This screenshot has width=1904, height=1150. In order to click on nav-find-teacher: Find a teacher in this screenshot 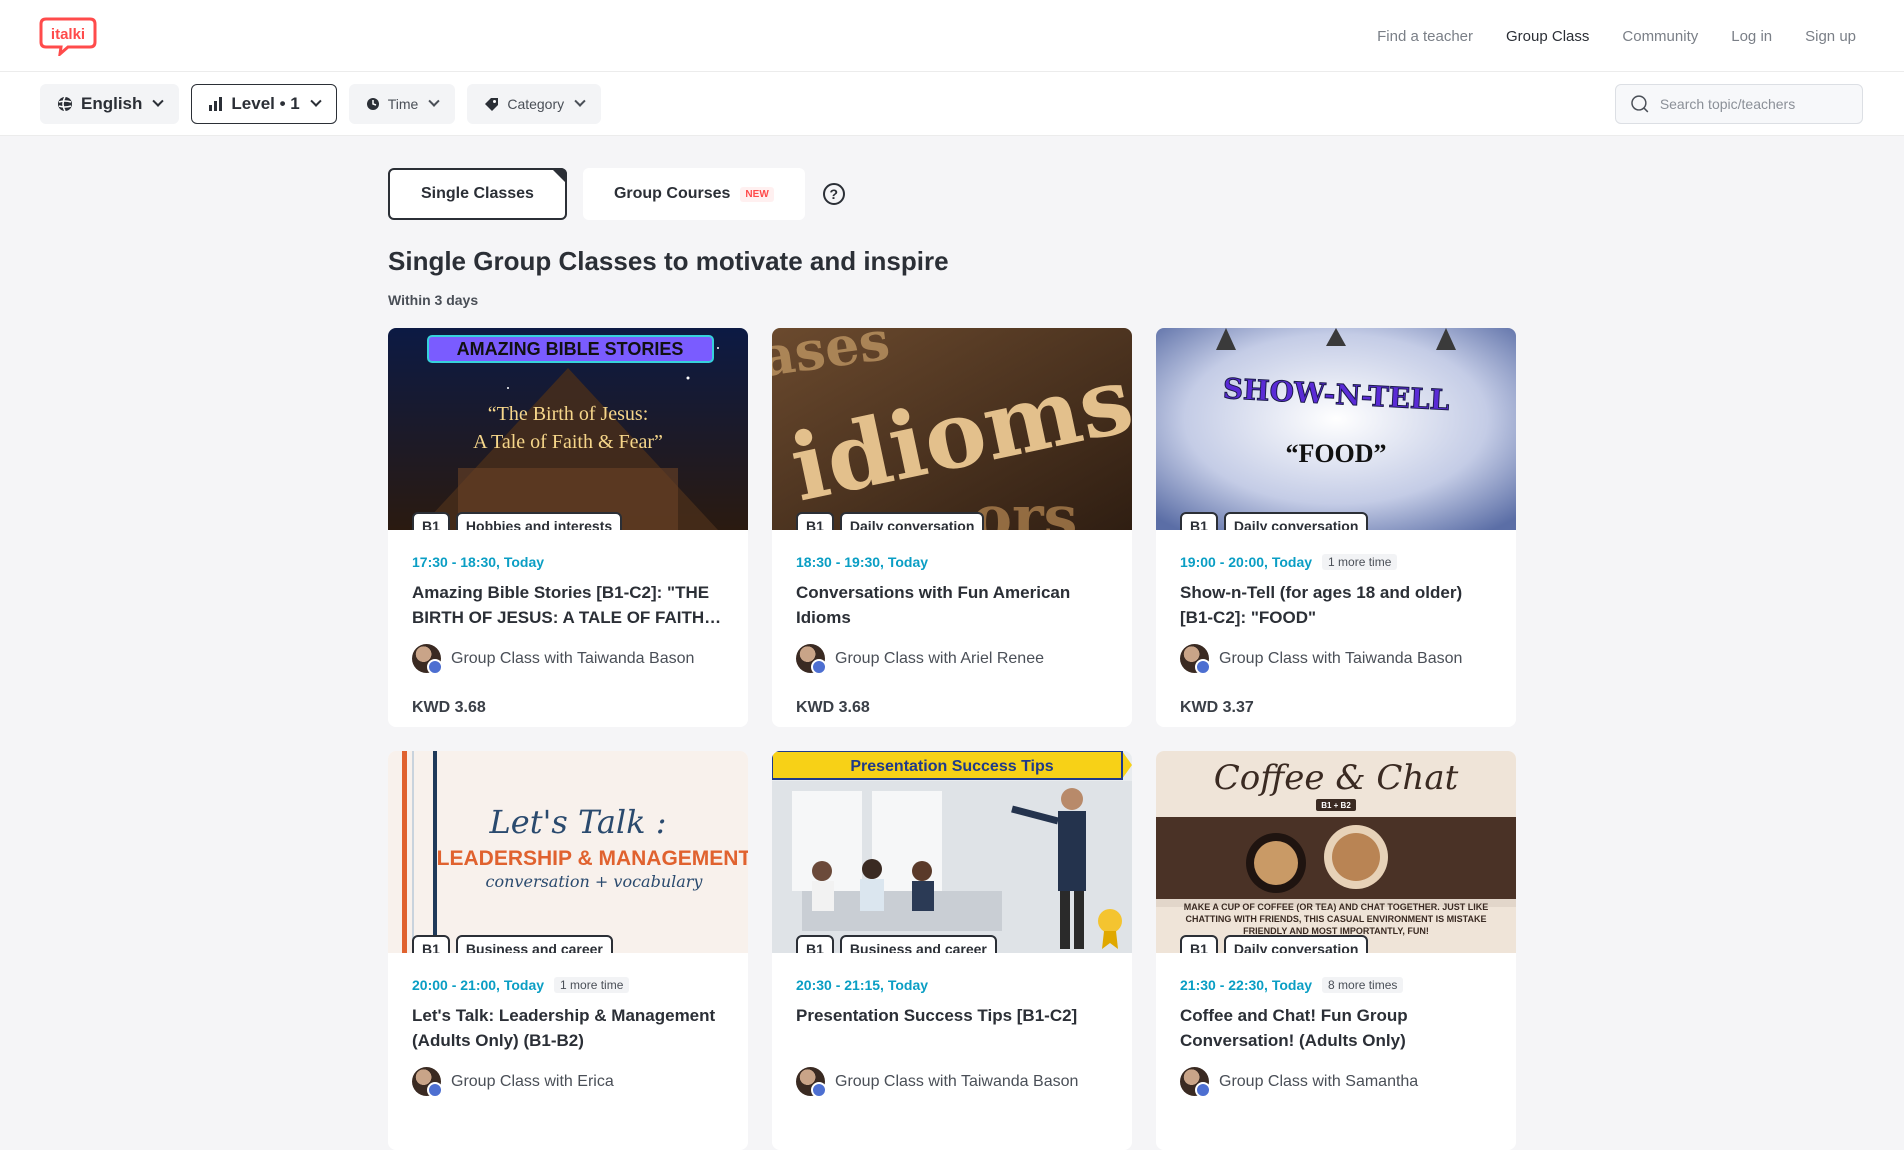, I will do `click(1425, 36)`.